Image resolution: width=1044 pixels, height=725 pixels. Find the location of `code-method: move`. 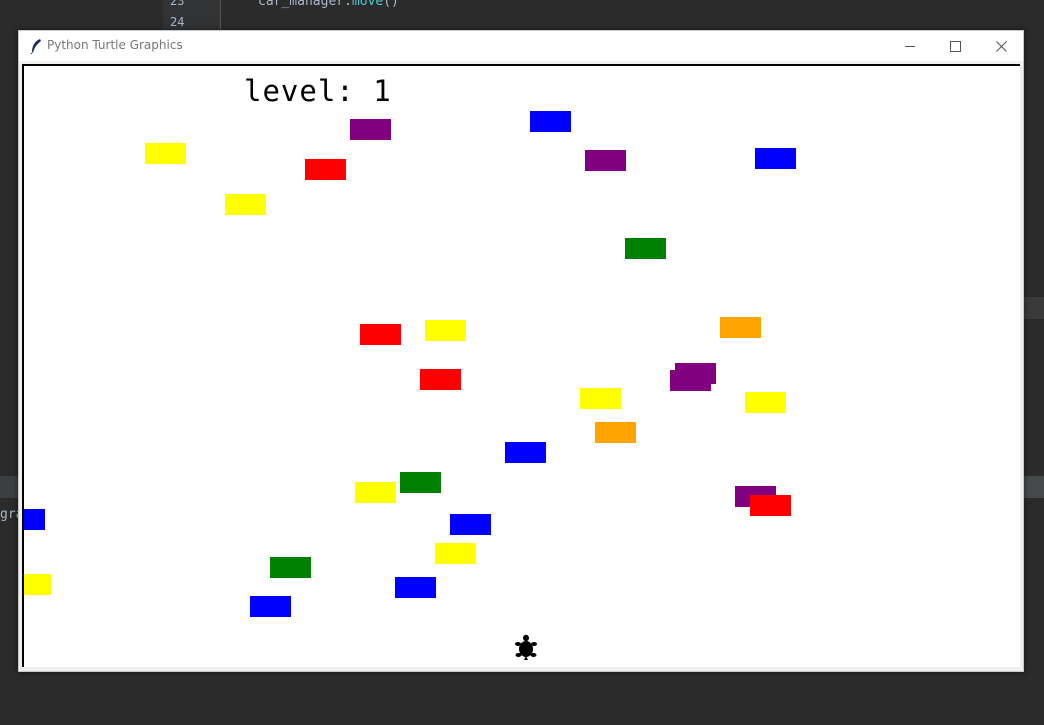

code-method: move is located at coordinates (367, 4).